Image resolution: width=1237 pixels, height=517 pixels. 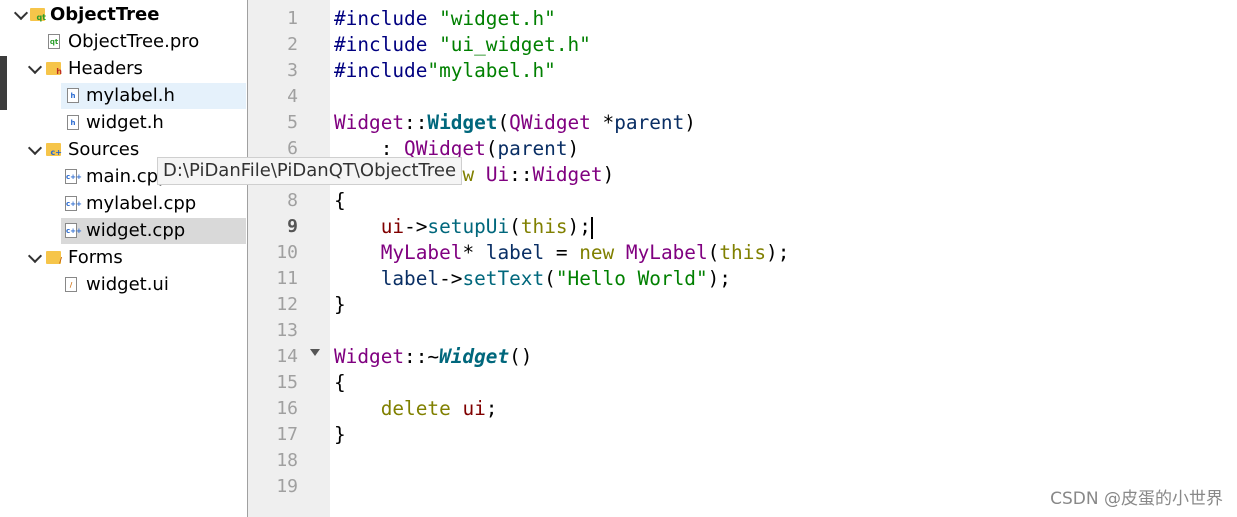 I want to click on code-line: MyLabel* label = new MyLabel(this);, so click(x=562, y=253).